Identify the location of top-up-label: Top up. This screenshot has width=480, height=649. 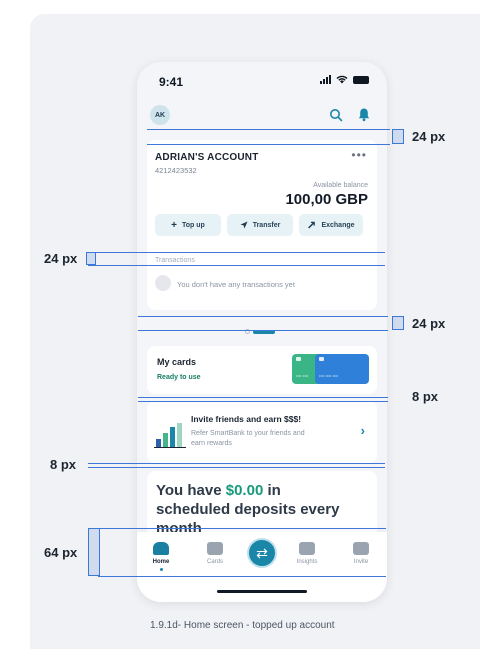
(193, 225).